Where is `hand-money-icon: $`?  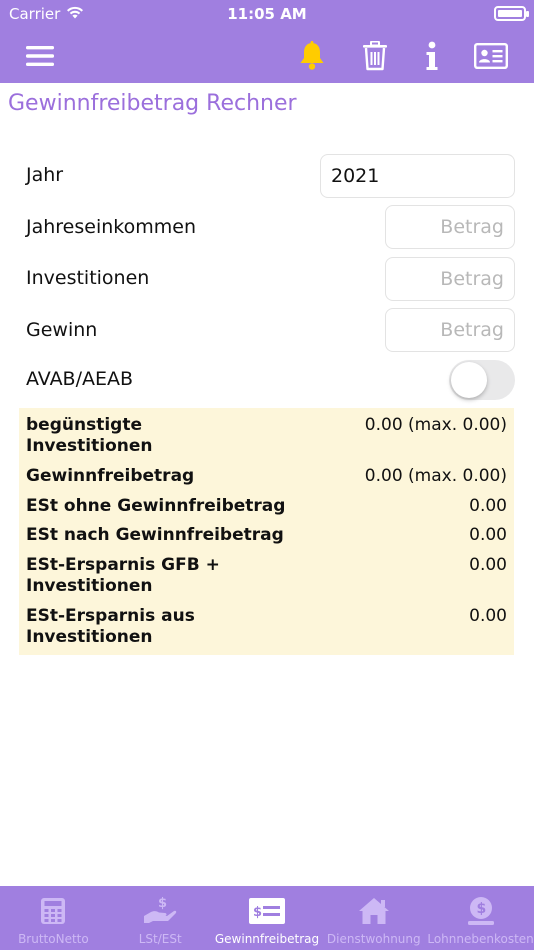
hand-money-icon: $ is located at coordinates (160, 911).